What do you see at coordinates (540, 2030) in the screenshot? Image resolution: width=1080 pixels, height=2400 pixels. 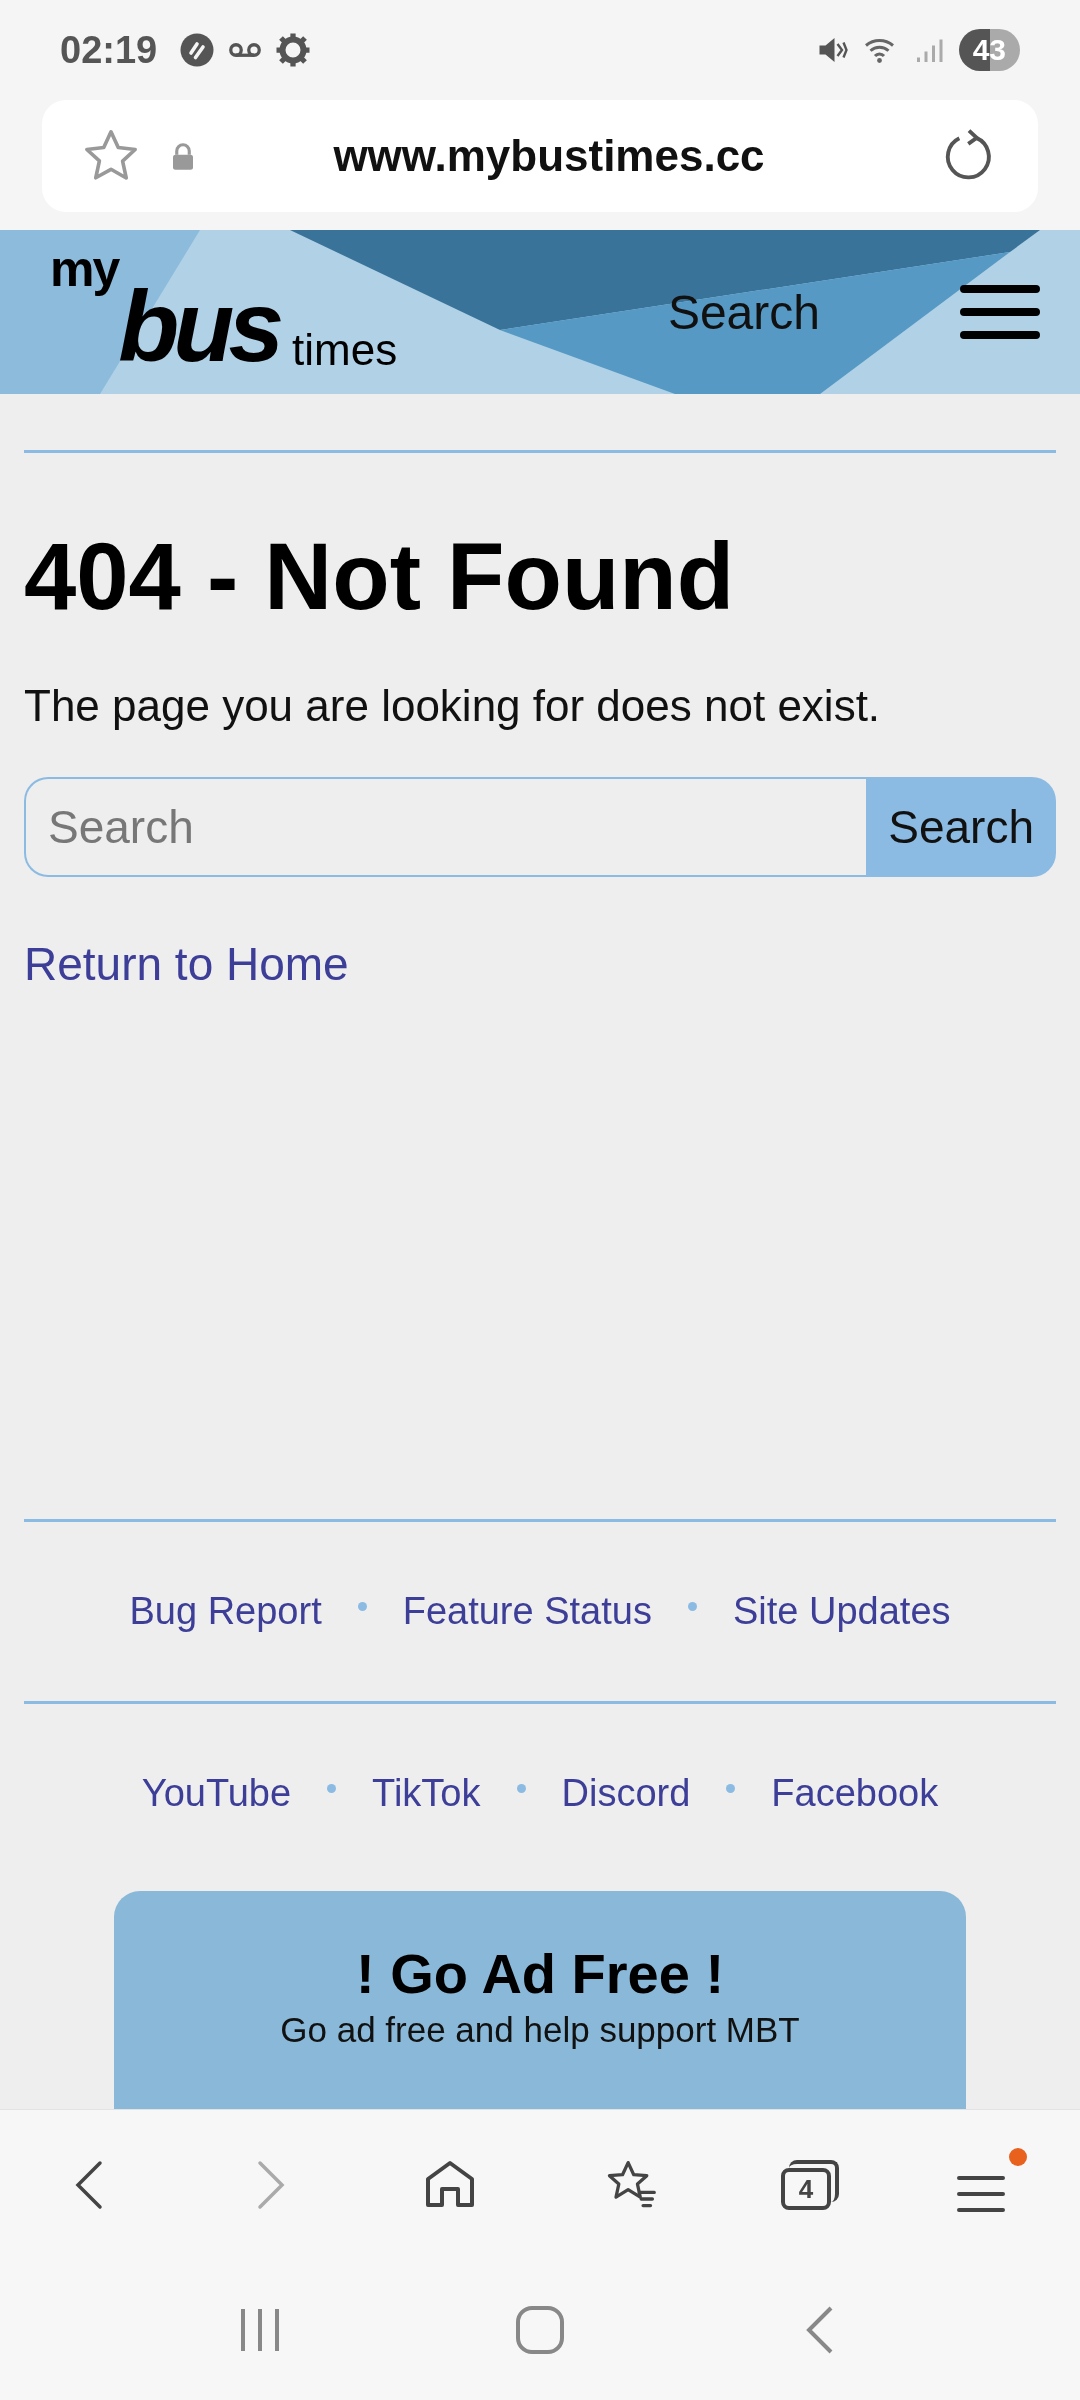 I see `promo-subtitle: Go ad free and help support MBT` at bounding box center [540, 2030].